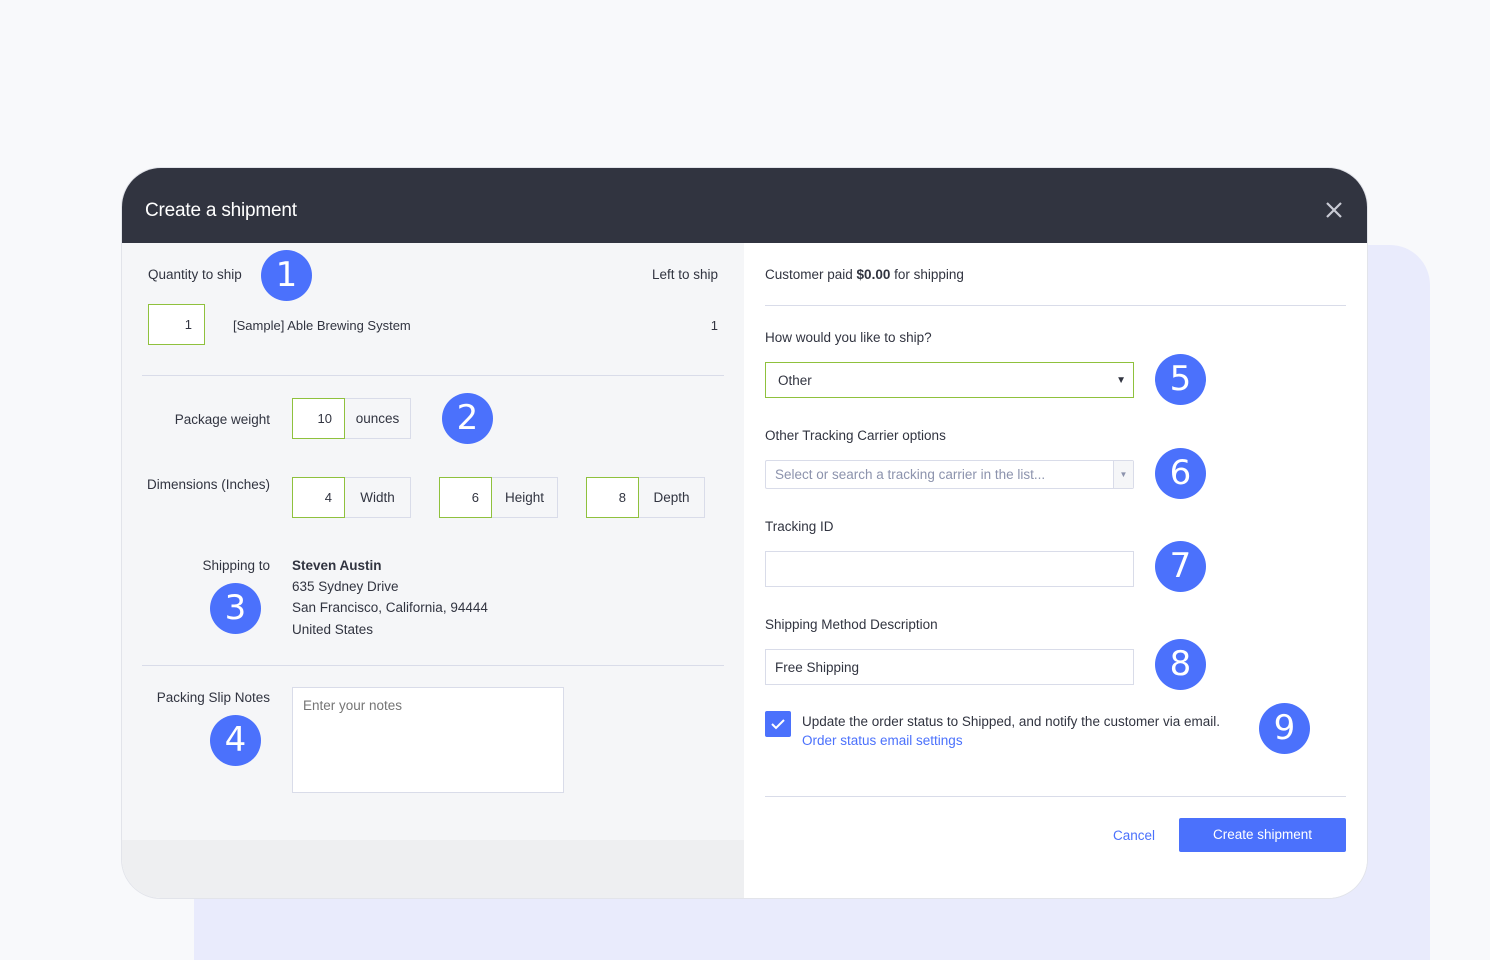 The width and height of the screenshot is (1490, 960). Describe the element at coordinates (428, 740) in the screenshot. I see `packing-slip-notes-input` at that location.